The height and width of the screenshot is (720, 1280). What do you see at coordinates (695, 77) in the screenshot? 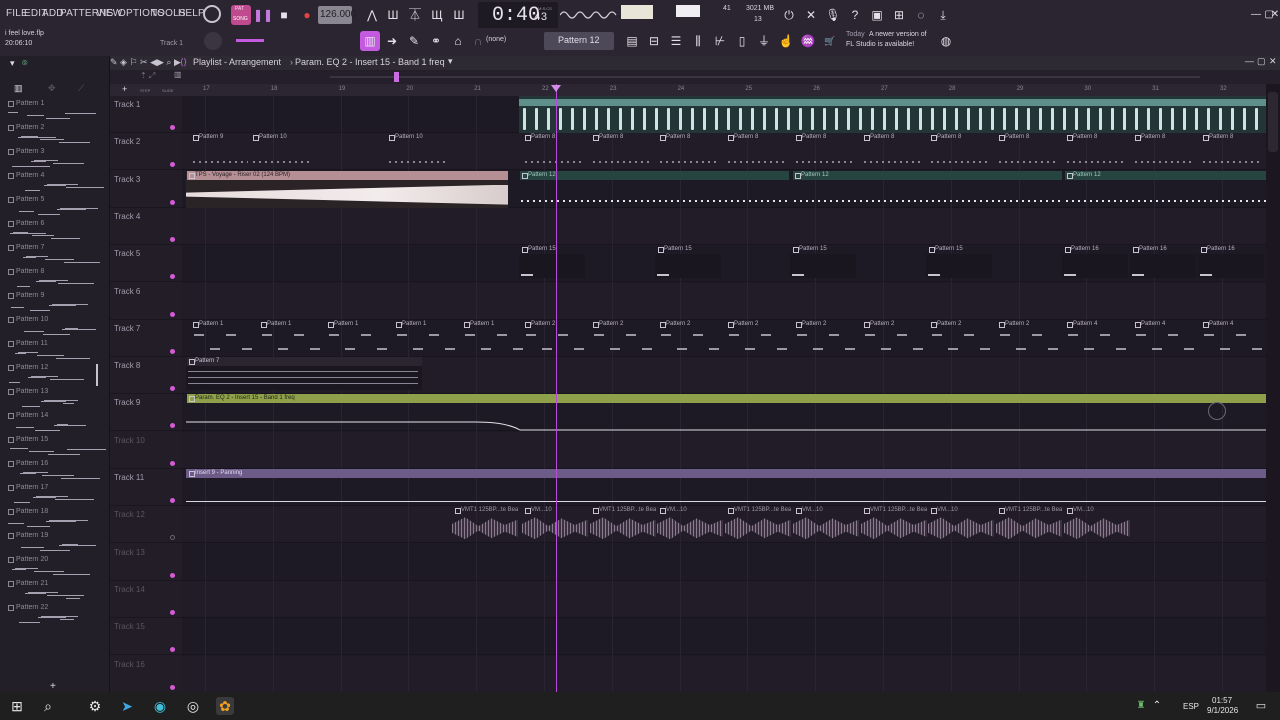
I see `playlist-overview: ⇡ ⤢ ▥` at bounding box center [695, 77].